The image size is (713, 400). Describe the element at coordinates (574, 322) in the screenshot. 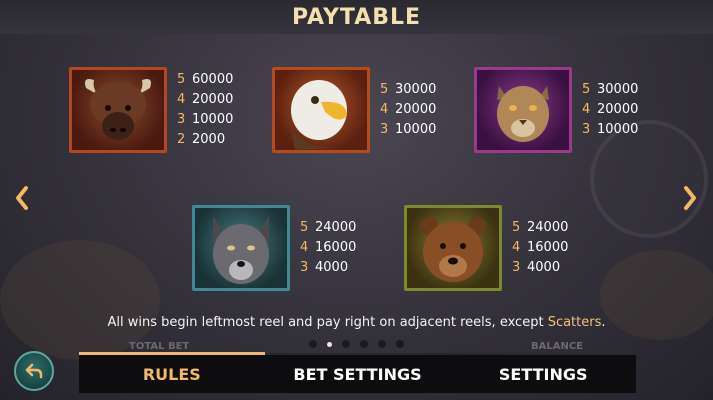

I see `scatters-highlight: Scatters` at that location.